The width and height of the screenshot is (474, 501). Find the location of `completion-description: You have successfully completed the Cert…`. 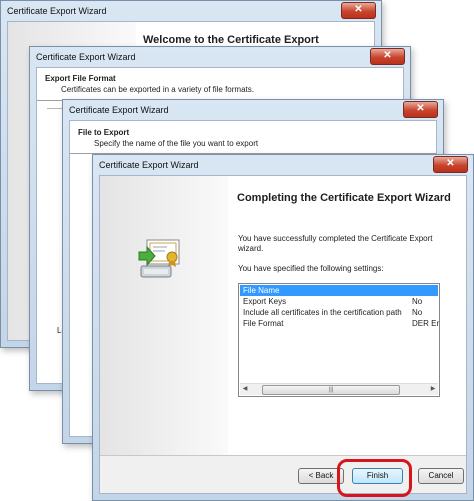

completion-description: You have successfully completed the Cert… is located at coordinates (335, 243).